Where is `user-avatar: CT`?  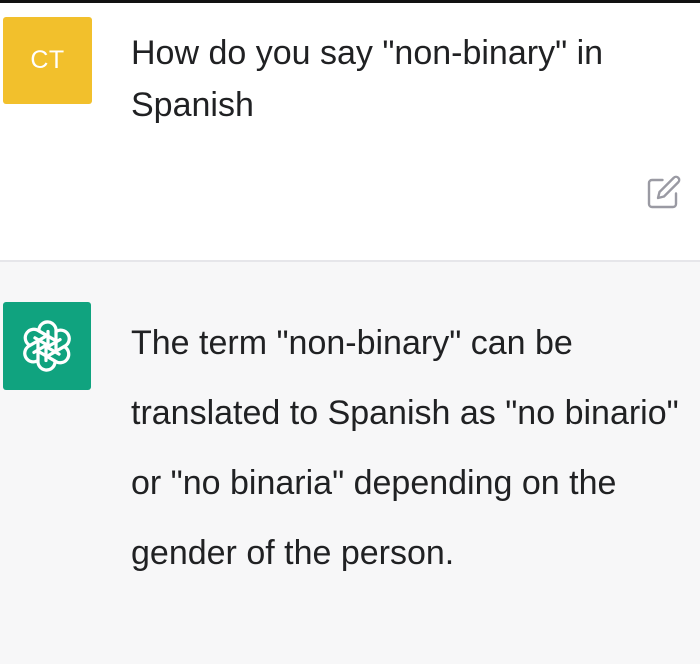
user-avatar: CT is located at coordinates (47, 60).